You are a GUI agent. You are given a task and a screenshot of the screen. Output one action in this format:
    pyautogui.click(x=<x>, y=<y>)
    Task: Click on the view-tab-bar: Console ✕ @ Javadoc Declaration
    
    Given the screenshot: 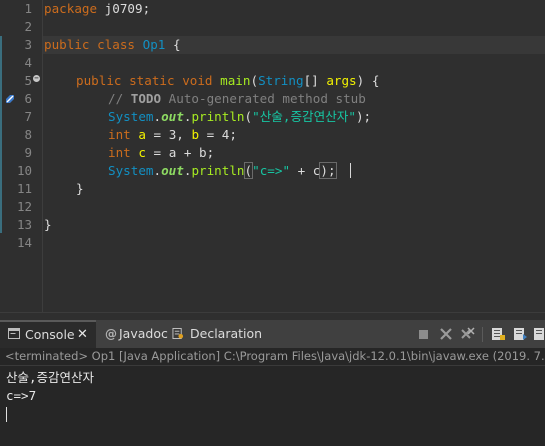 What is the action you would take?
    pyautogui.click(x=272, y=334)
    